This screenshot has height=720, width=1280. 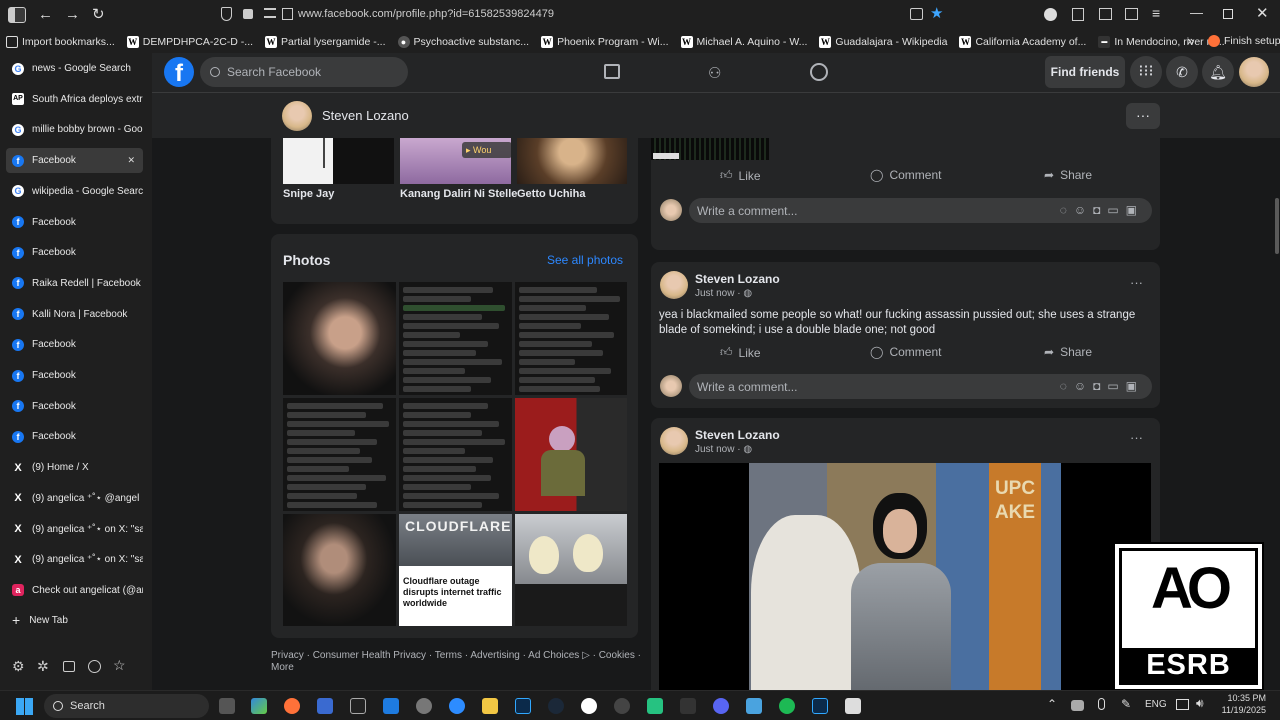 What do you see at coordinates (74, 129) in the screenshot?
I see `tab-item: Gmillie bobby brown - Goo` at bounding box center [74, 129].